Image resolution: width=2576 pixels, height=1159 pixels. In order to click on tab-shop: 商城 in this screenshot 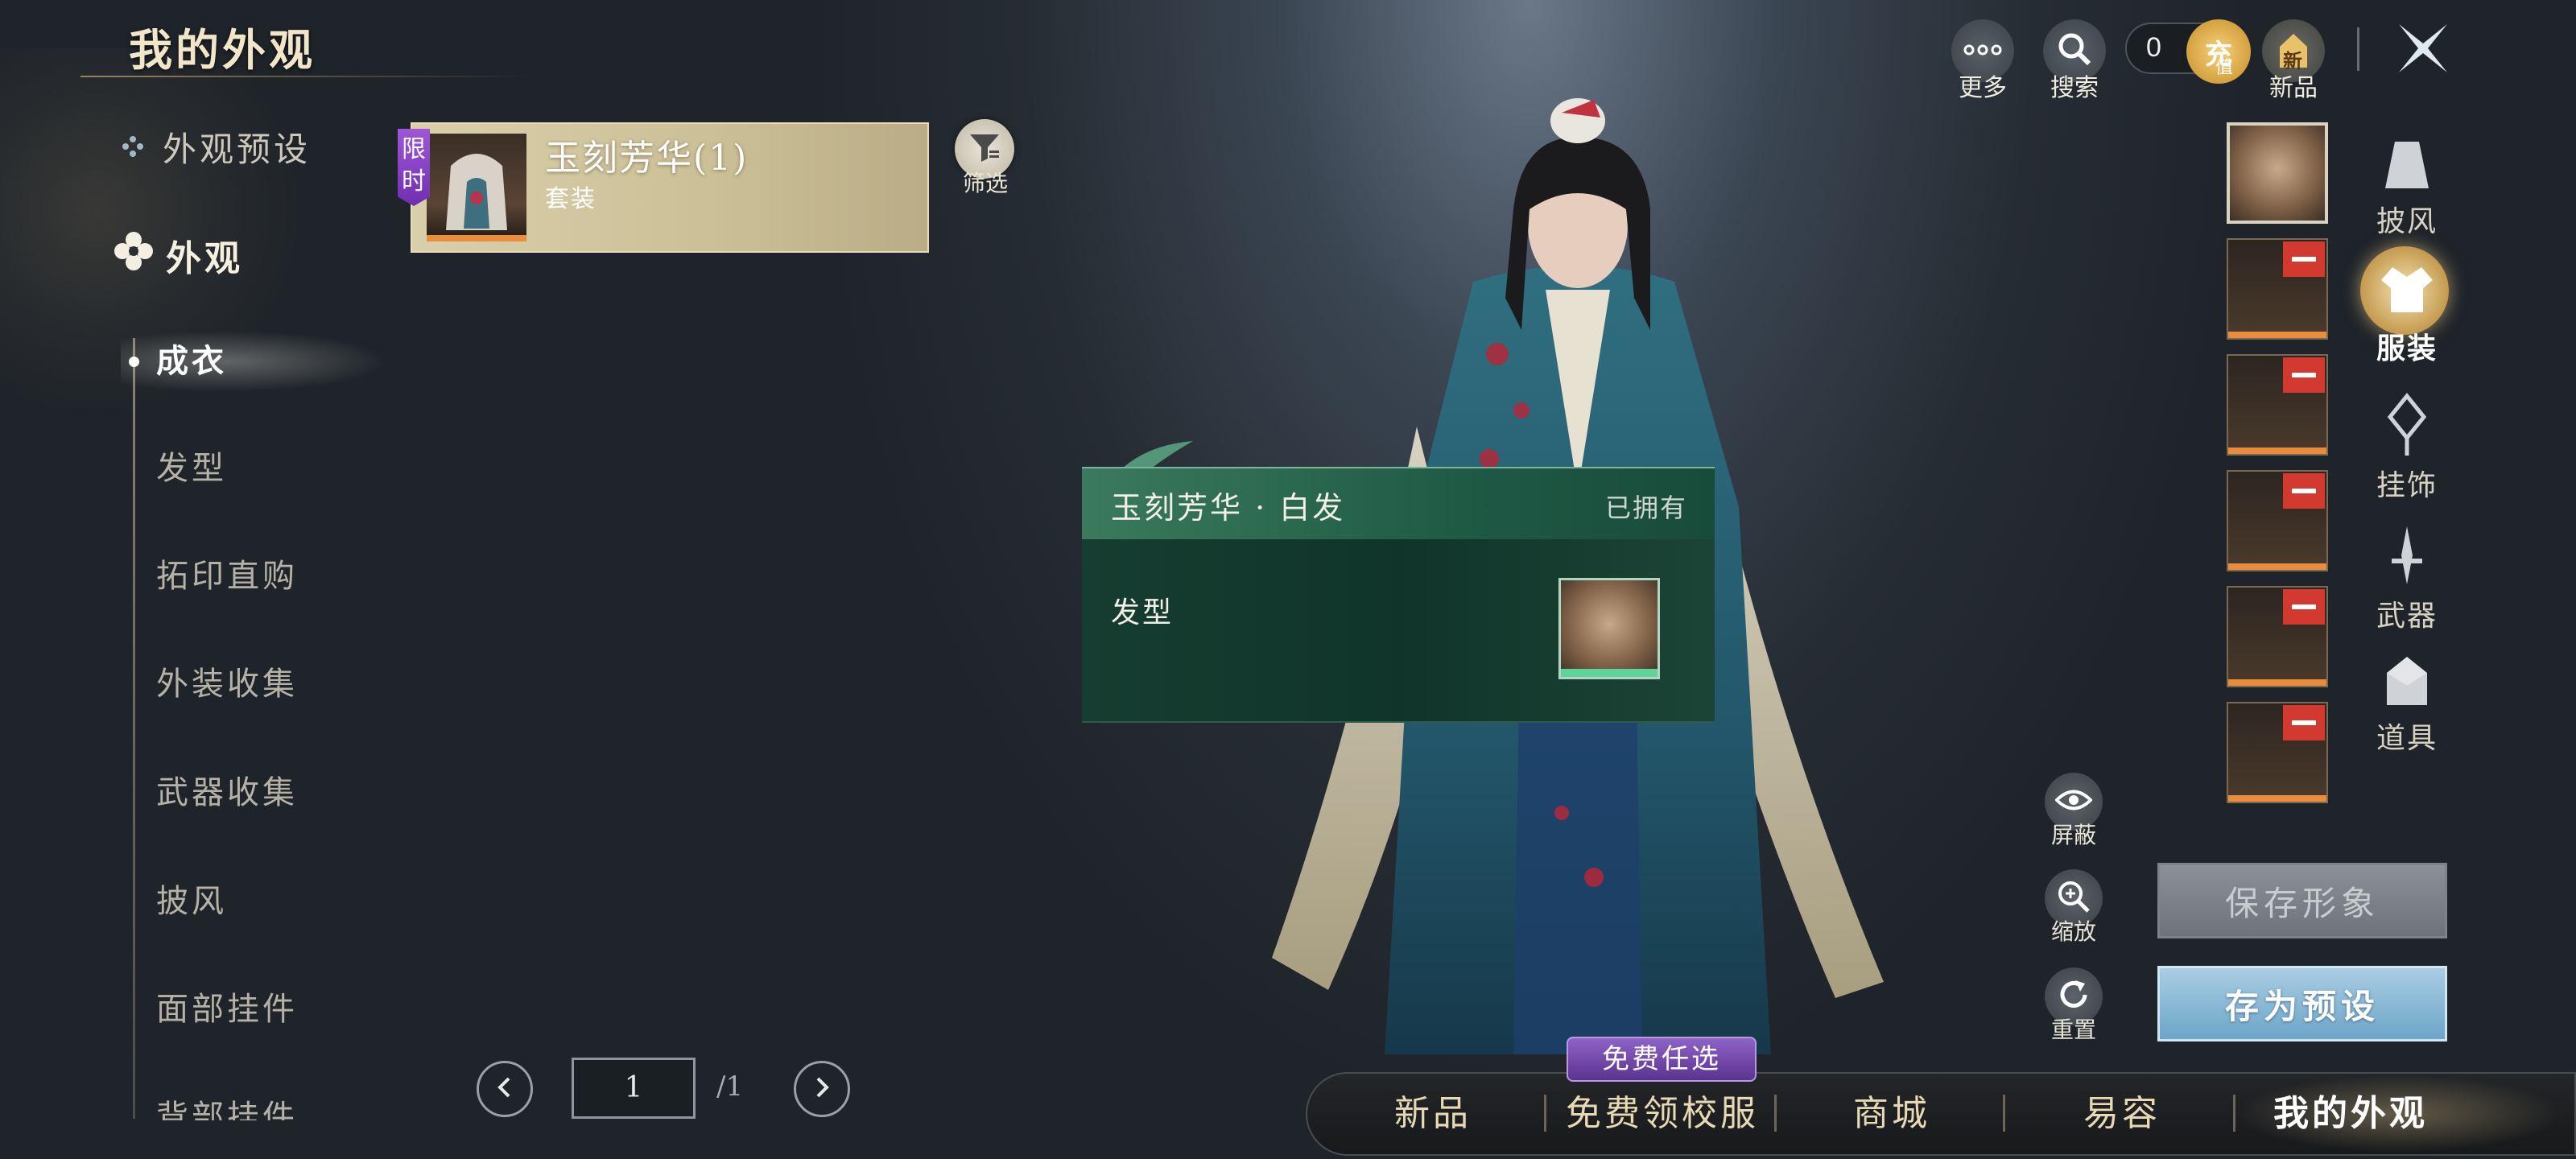, I will do `click(1891, 1114)`.